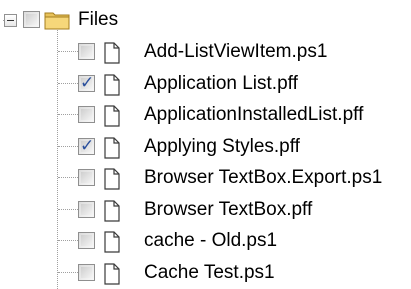 The height and width of the screenshot is (289, 411). What do you see at coordinates (57, 21) in the screenshot?
I see `folder-icon` at bounding box center [57, 21].